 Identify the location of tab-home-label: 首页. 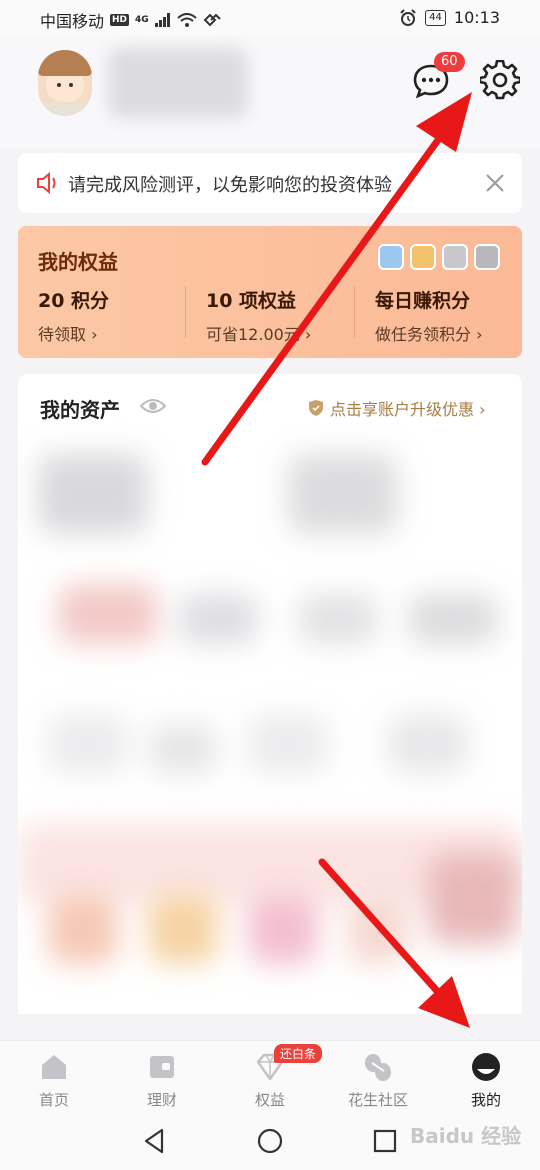
(53, 1100).